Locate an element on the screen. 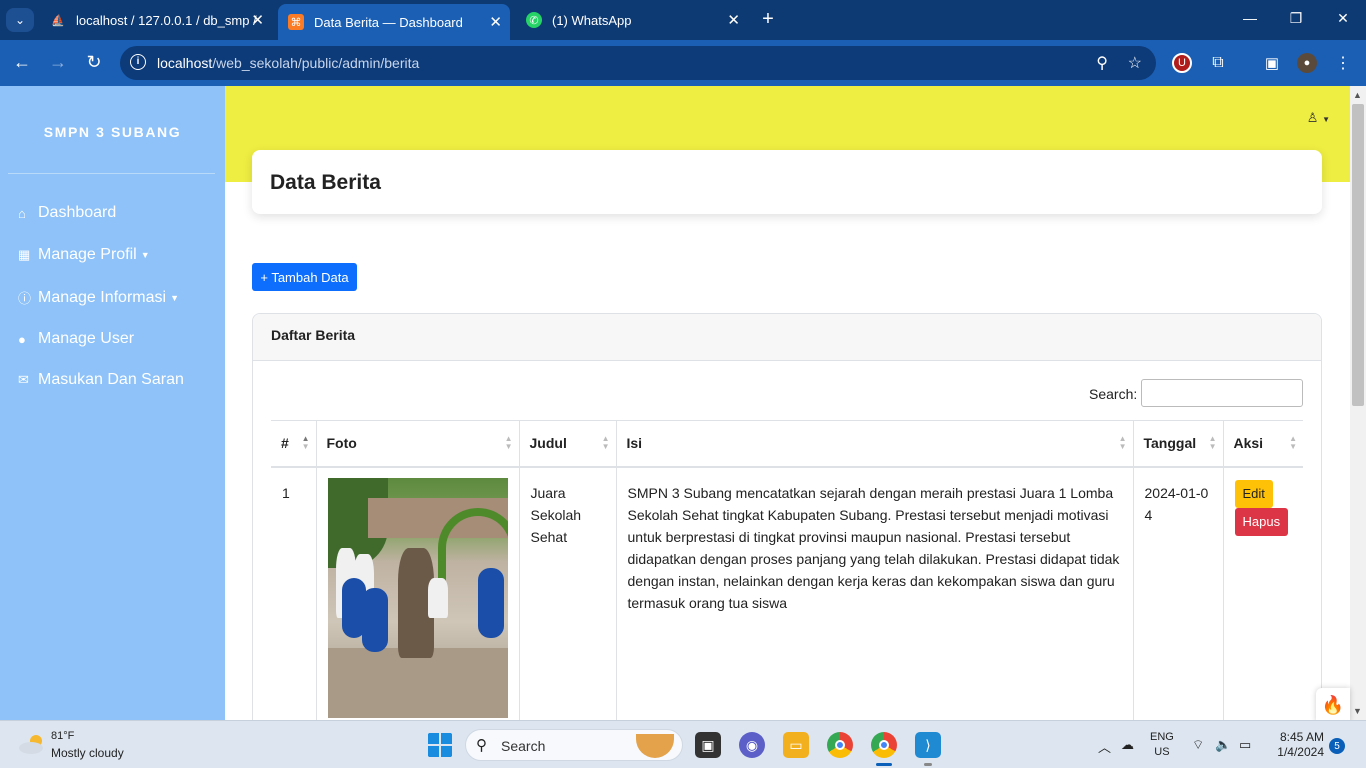 This screenshot has height=768, width=1366. tab-title: Data Berita — Dashboard is located at coordinates (388, 22).